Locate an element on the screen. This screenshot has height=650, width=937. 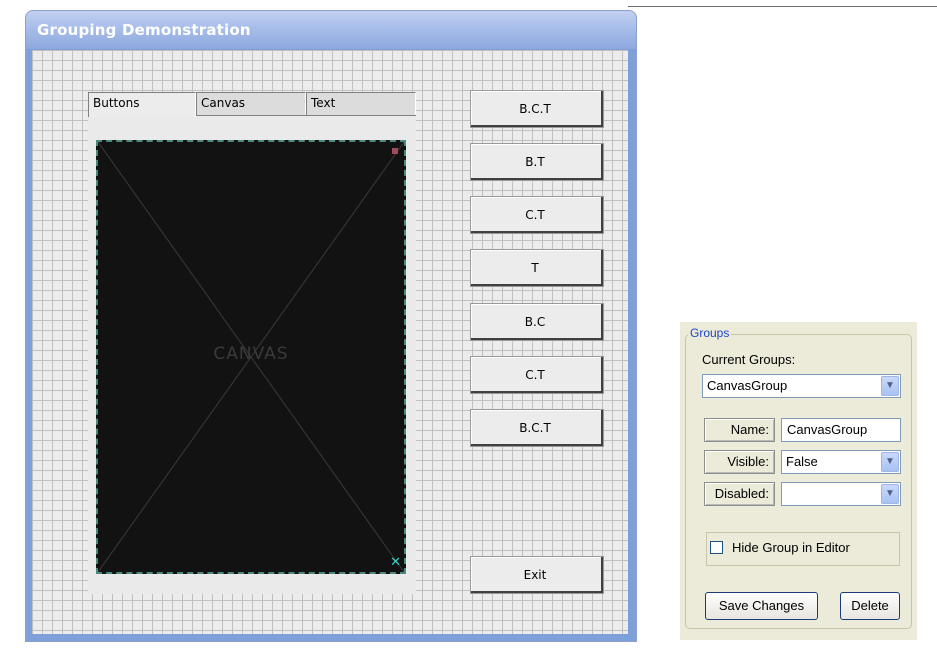
visible-select: False ▼ is located at coordinates (841, 462).